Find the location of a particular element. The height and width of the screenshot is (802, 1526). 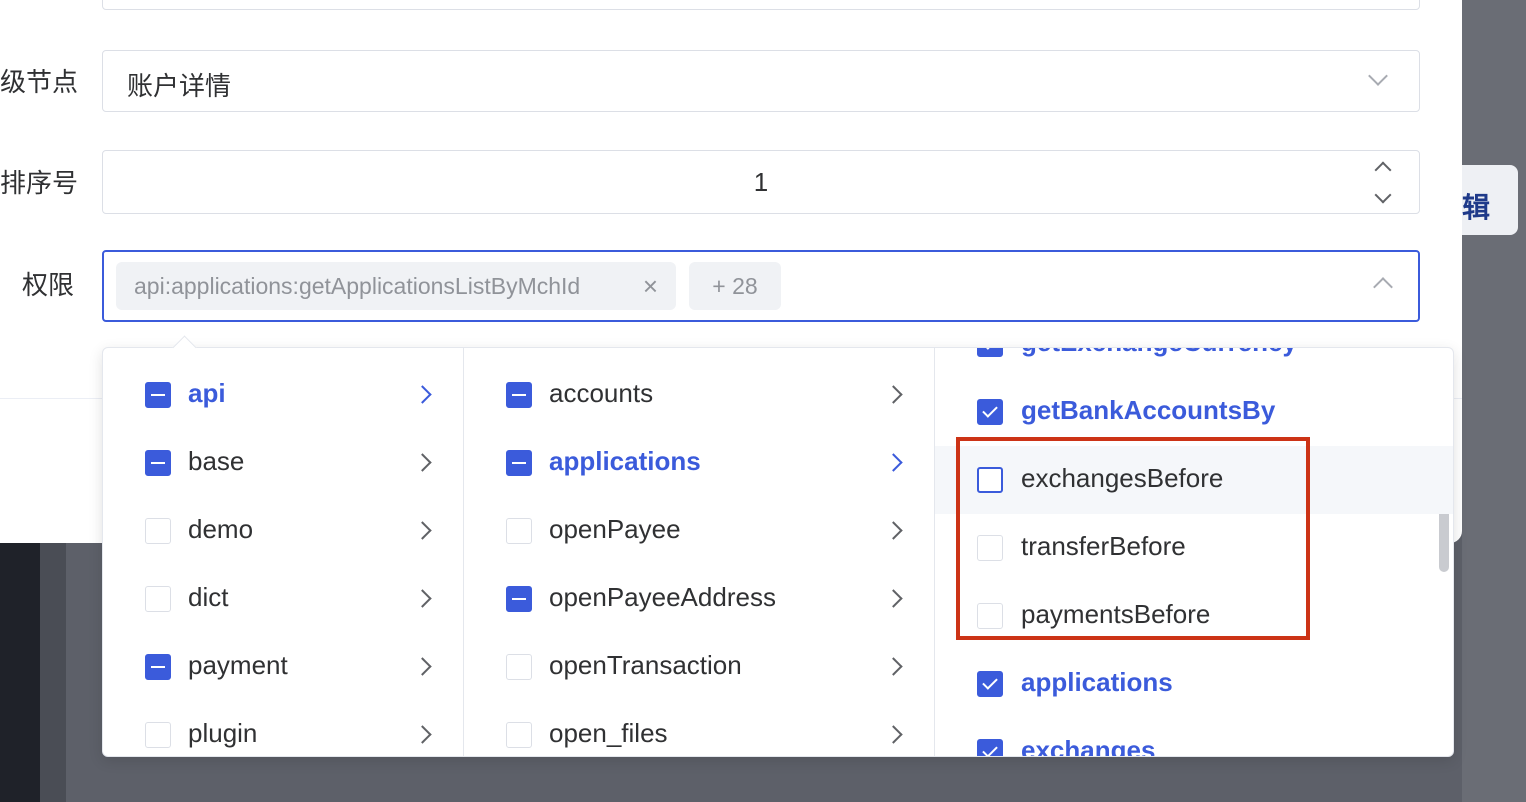

cascader-option: transferBefore is located at coordinates (1194, 548).